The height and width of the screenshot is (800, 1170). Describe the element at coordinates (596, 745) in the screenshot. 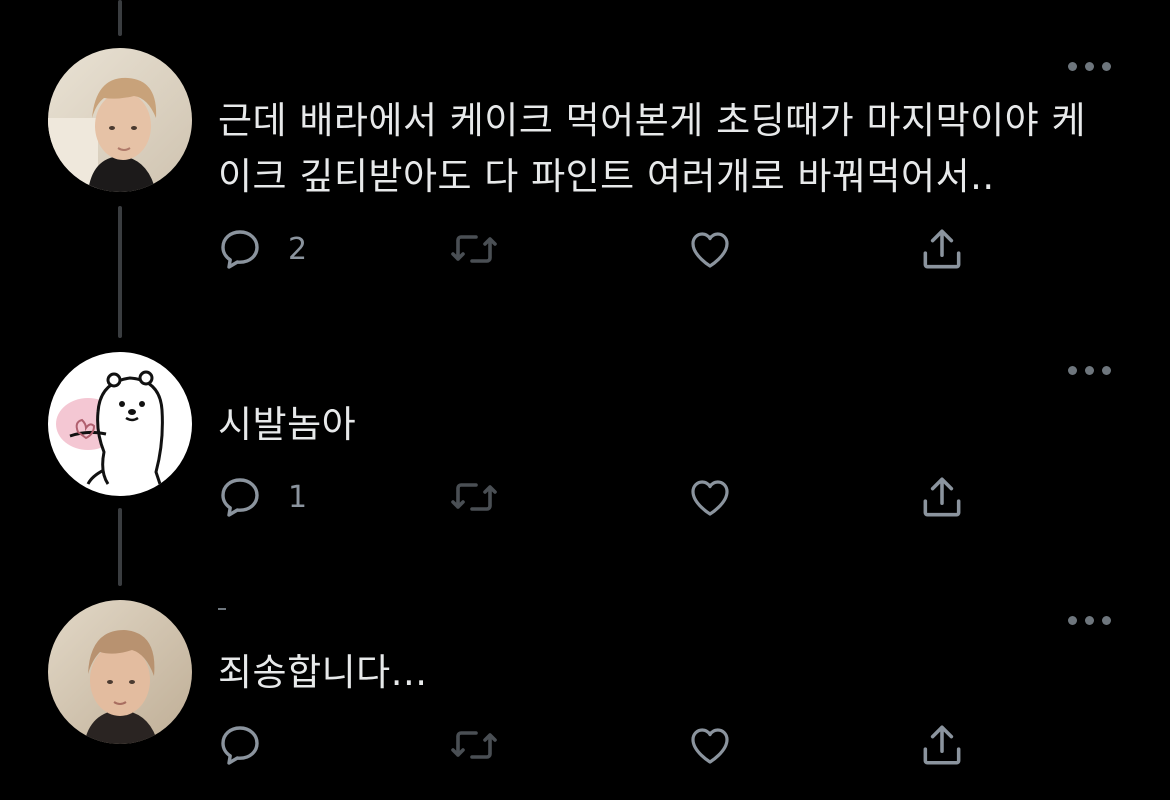

I see `tweet-actions` at that location.